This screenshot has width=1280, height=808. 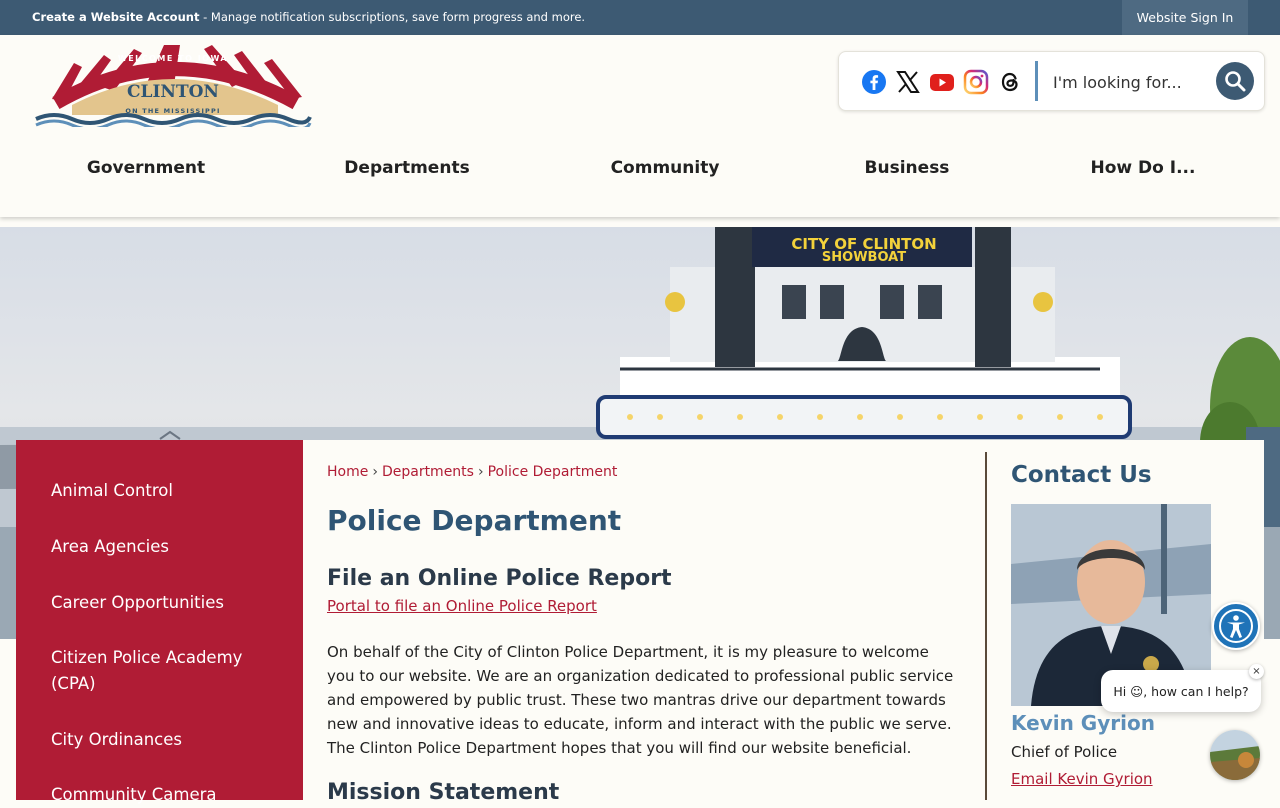 I want to click on threads-icon, so click(x=1010, y=82).